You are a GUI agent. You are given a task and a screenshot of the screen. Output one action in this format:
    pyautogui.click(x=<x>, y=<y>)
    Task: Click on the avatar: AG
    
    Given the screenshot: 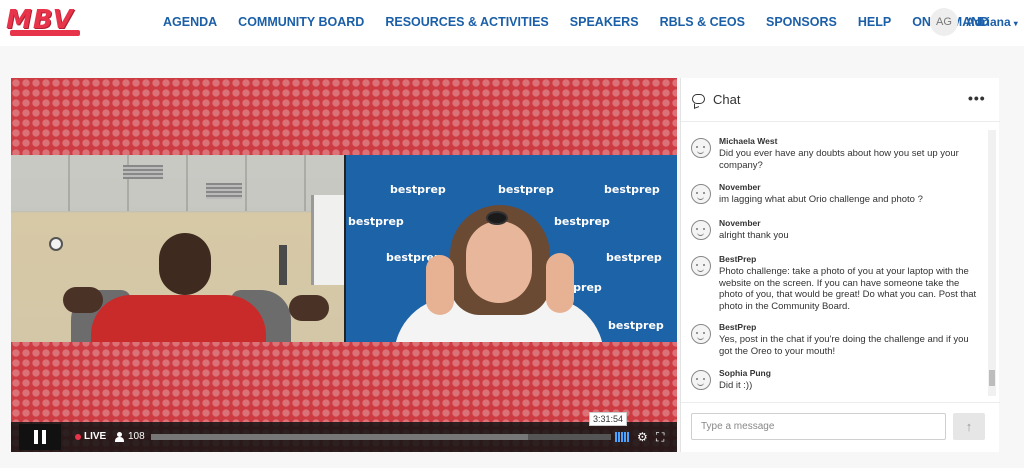 What is the action you would take?
    pyautogui.click(x=944, y=22)
    